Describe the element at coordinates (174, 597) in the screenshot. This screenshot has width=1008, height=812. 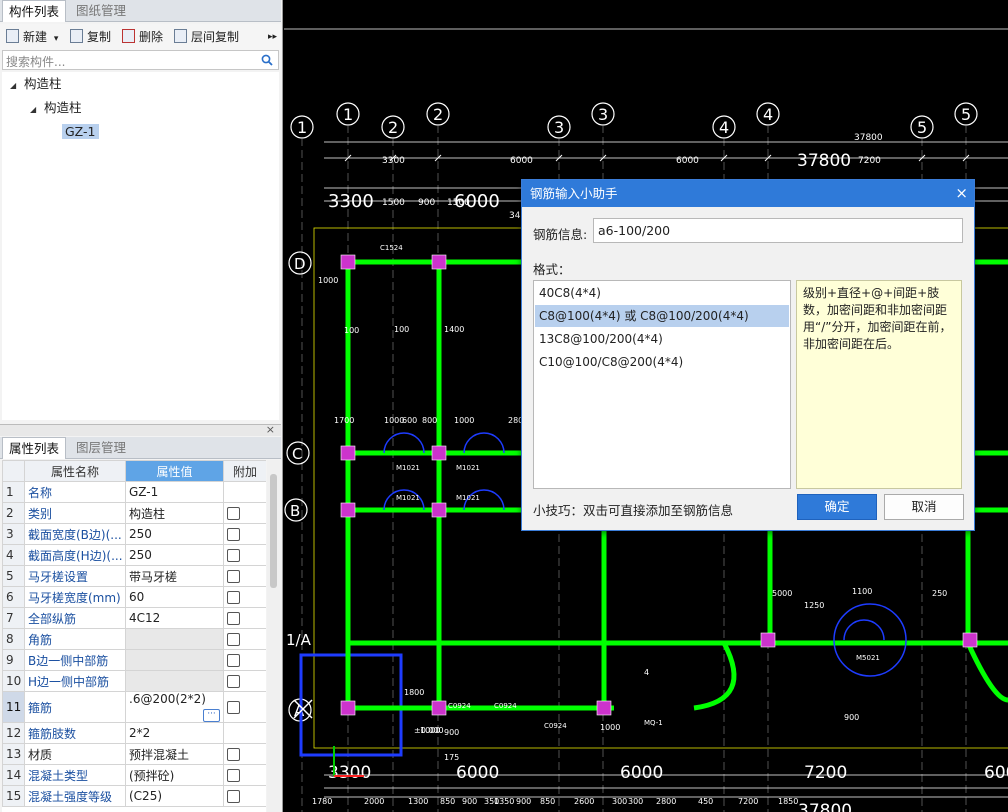
I see `property-value-cell: 60` at that location.